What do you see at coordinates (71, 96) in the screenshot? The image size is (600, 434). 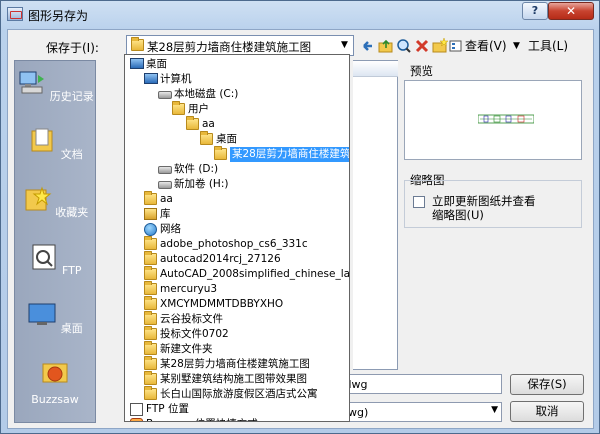 I see `place-label: 历史记录` at bounding box center [71, 96].